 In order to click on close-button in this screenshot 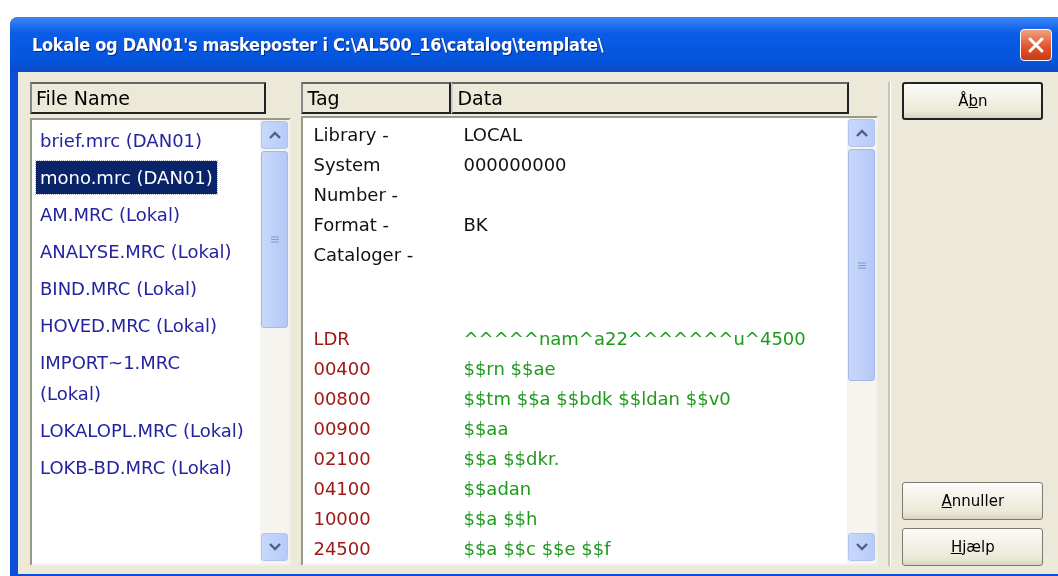, I will do `click(1036, 44)`.